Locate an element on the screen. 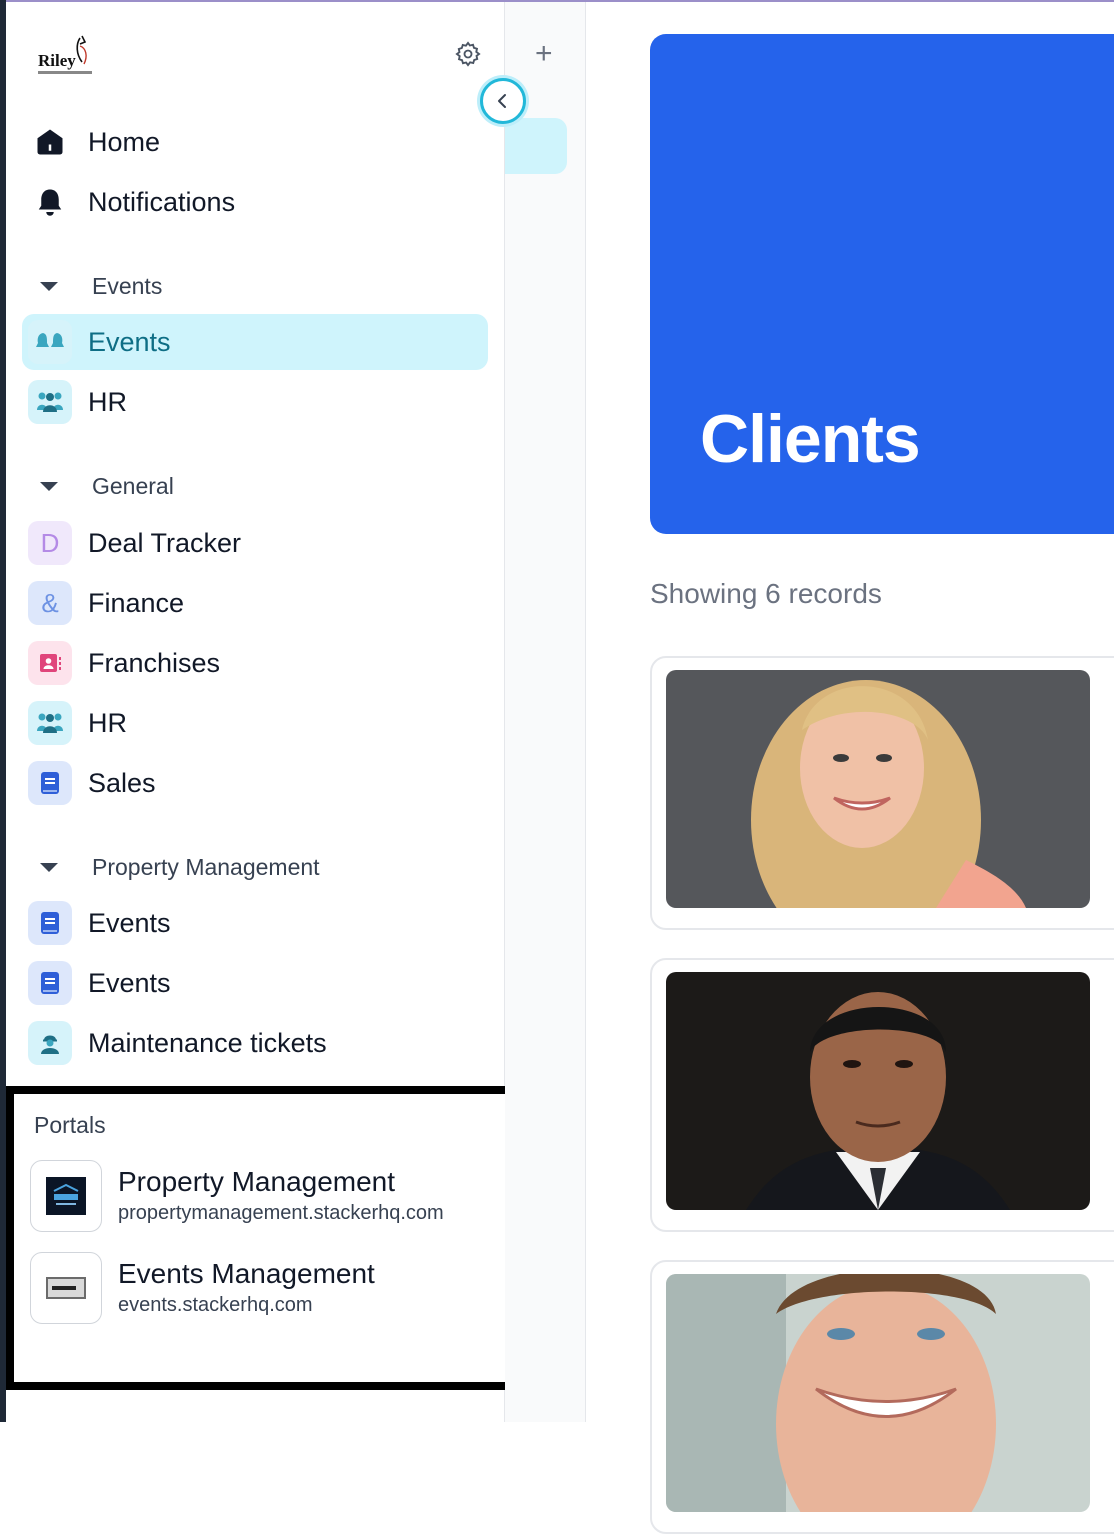  home-icon is located at coordinates (50, 142).